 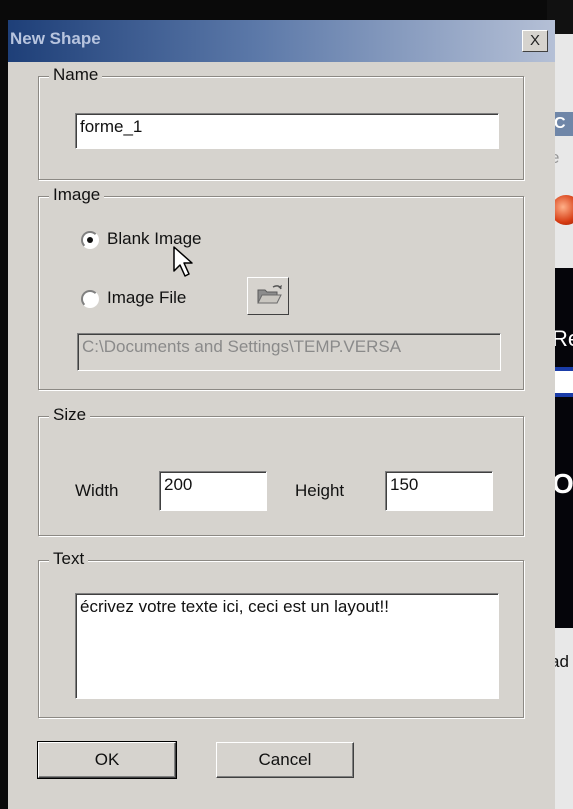 I want to click on close-button: X, so click(x=535, y=41).